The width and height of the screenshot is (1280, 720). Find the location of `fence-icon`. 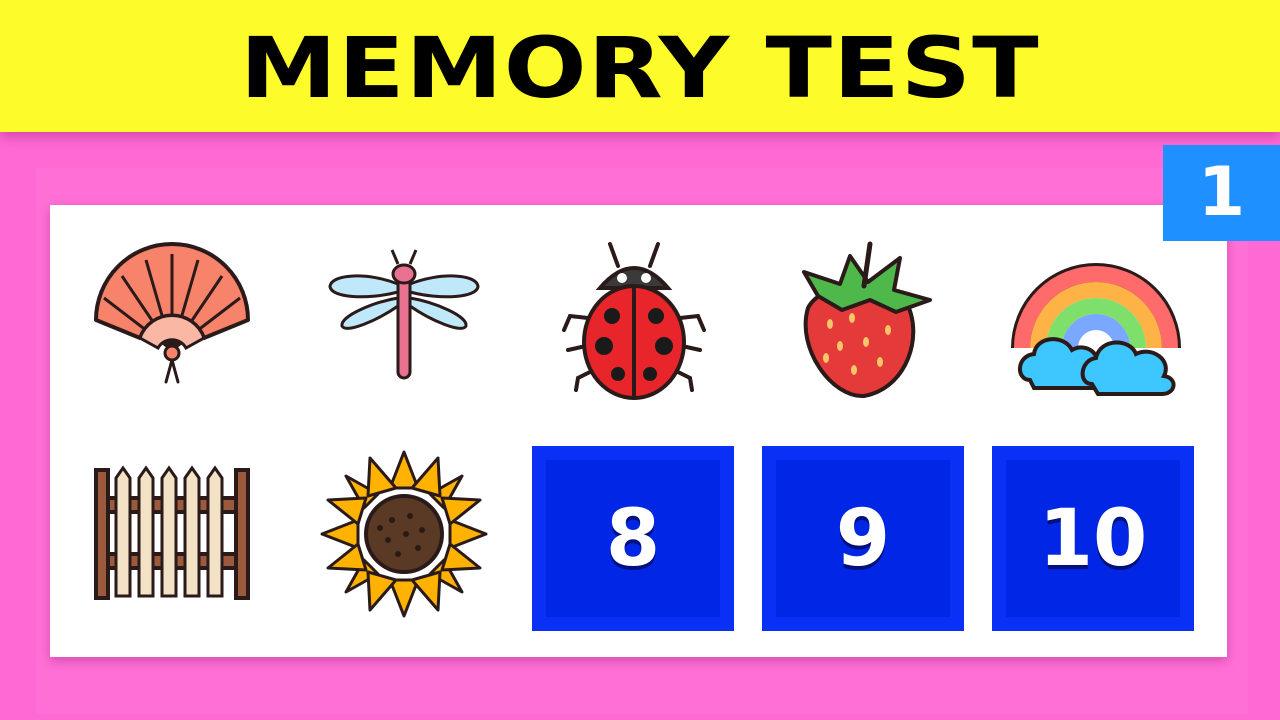

fence-icon is located at coordinates (172, 532).